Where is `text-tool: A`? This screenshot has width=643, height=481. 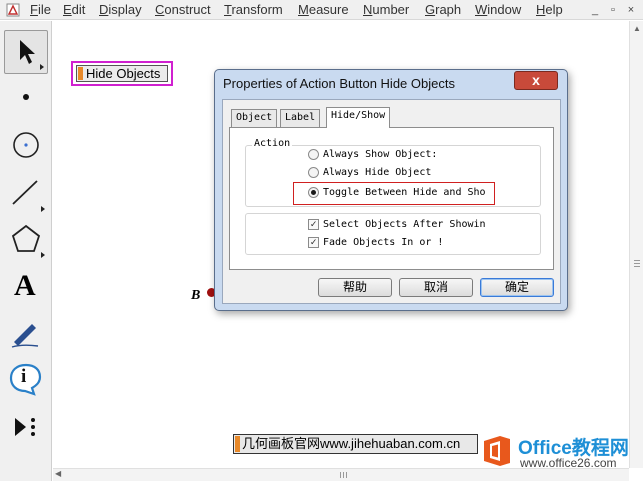 text-tool: A is located at coordinates (26, 287).